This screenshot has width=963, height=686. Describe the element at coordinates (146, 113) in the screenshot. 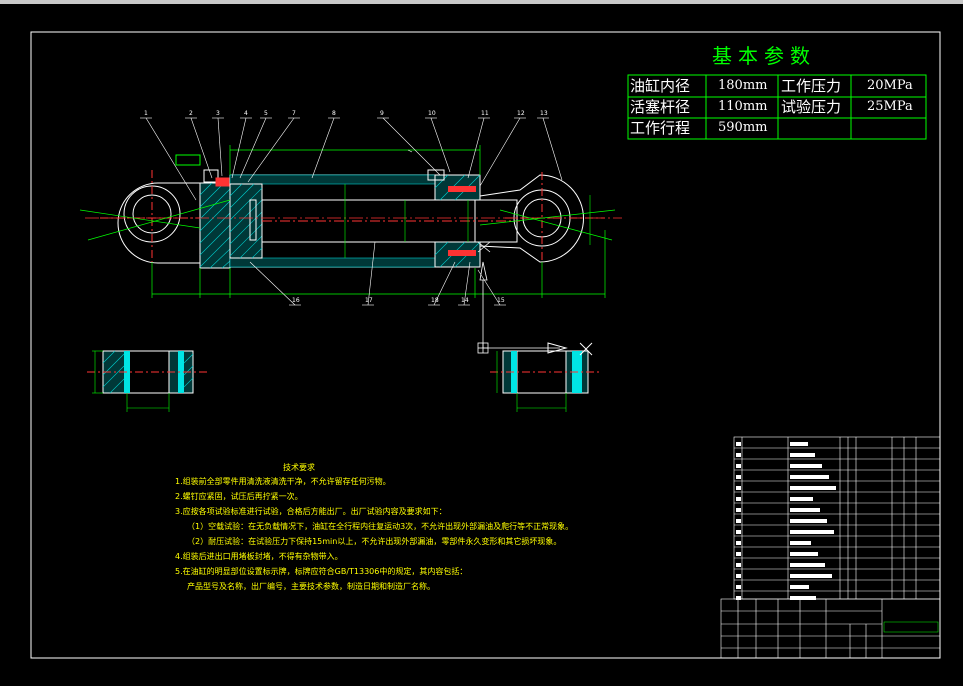

I see `part-balloon-1: 1` at that location.